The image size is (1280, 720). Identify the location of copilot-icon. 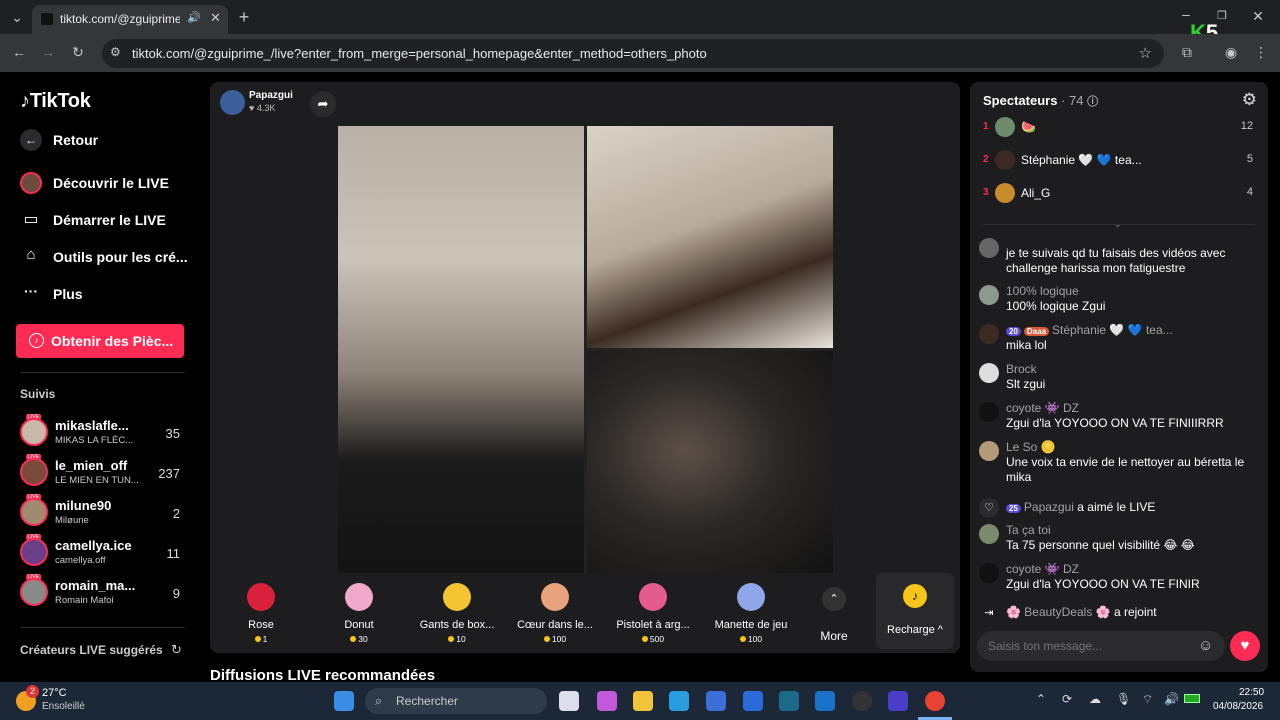
(607, 701).